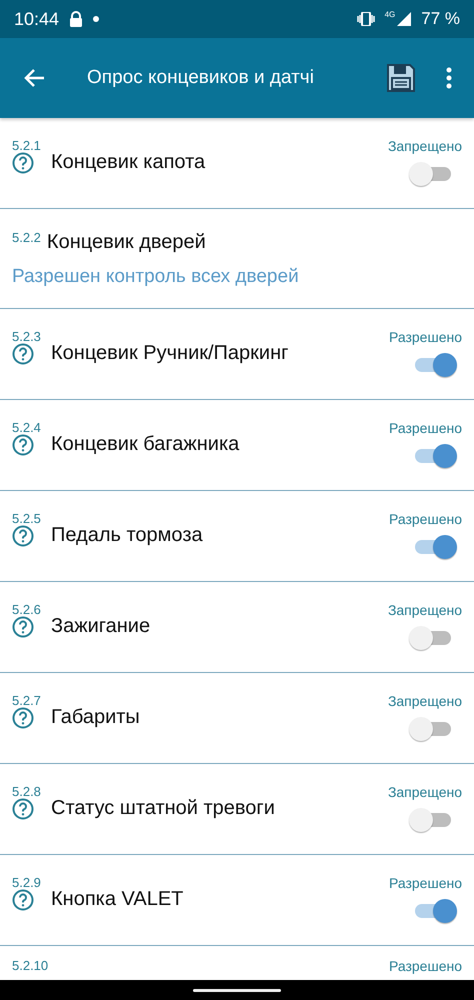  Describe the element at coordinates (201, 78) in the screenshot. I see `toolbar-title: Опрос концевиков и датчі` at that location.